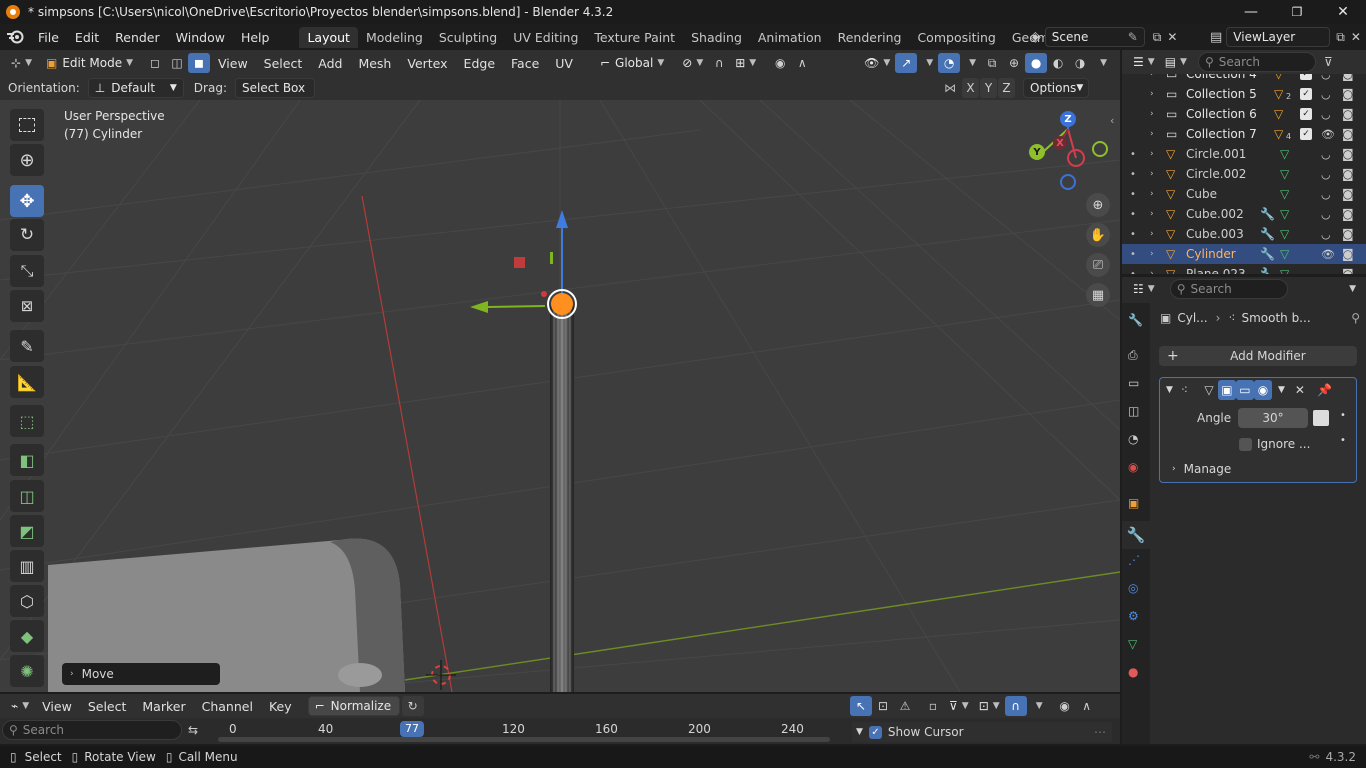 The height and width of the screenshot is (768, 1366). I want to click on blender-menu-icon, so click(15, 37).